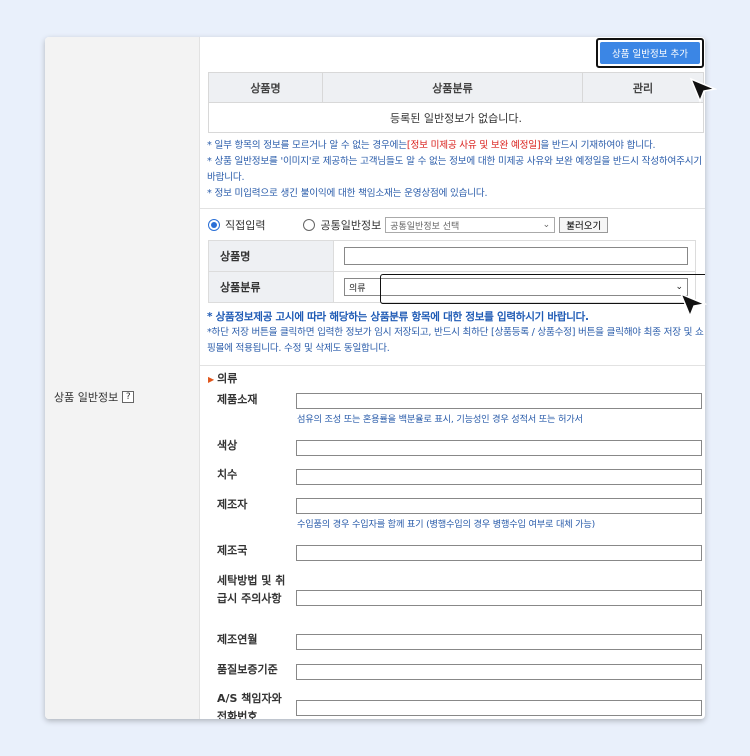 Image resolution: width=750 pixels, height=756 pixels. Describe the element at coordinates (214, 225) in the screenshot. I see `direct-input-radio` at that location.